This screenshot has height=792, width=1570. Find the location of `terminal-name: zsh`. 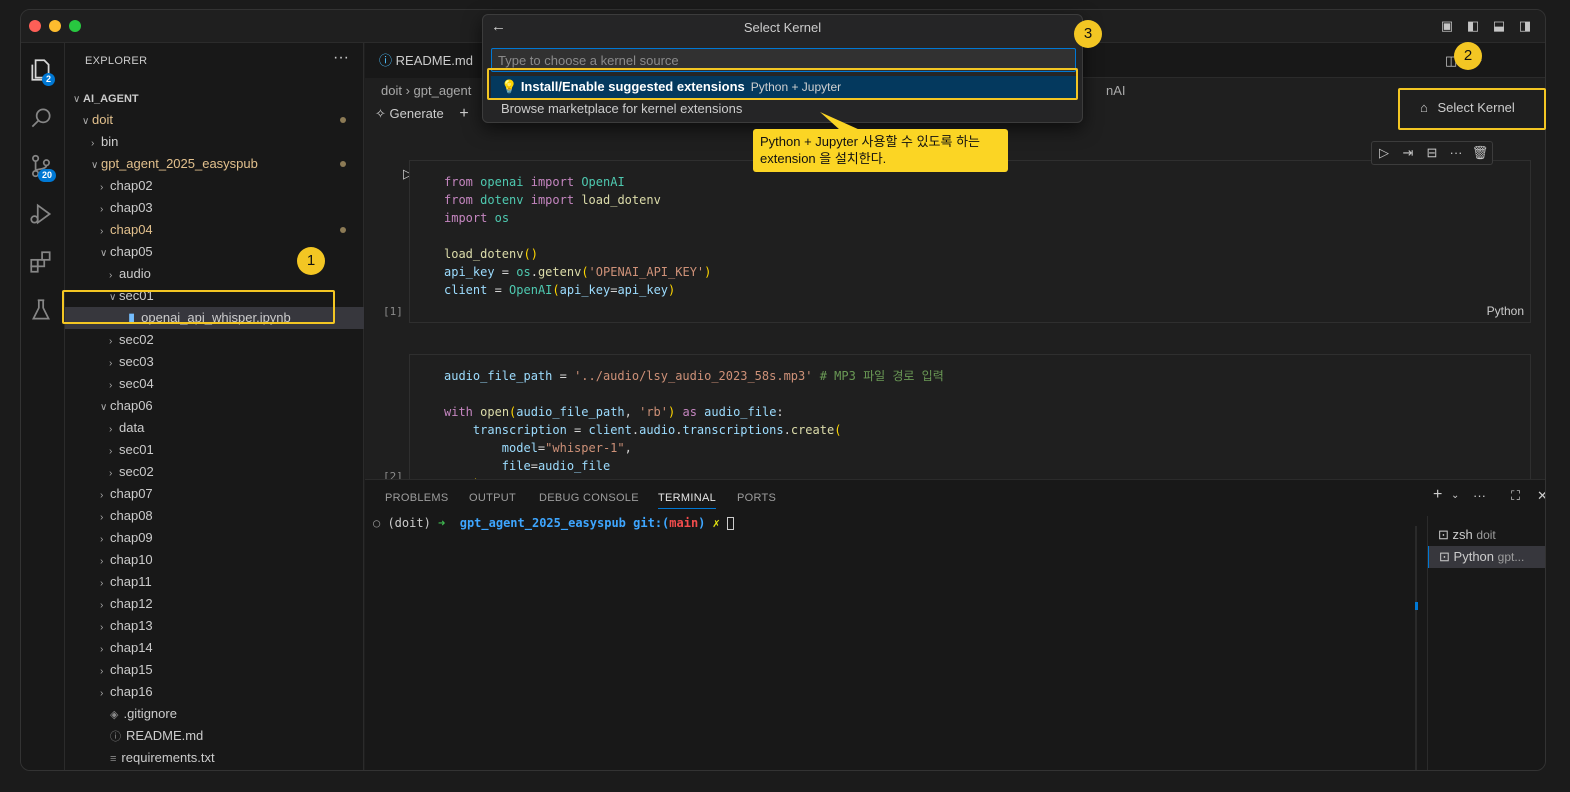

terminal-name: zsh is located at coordinates (1462, 534).